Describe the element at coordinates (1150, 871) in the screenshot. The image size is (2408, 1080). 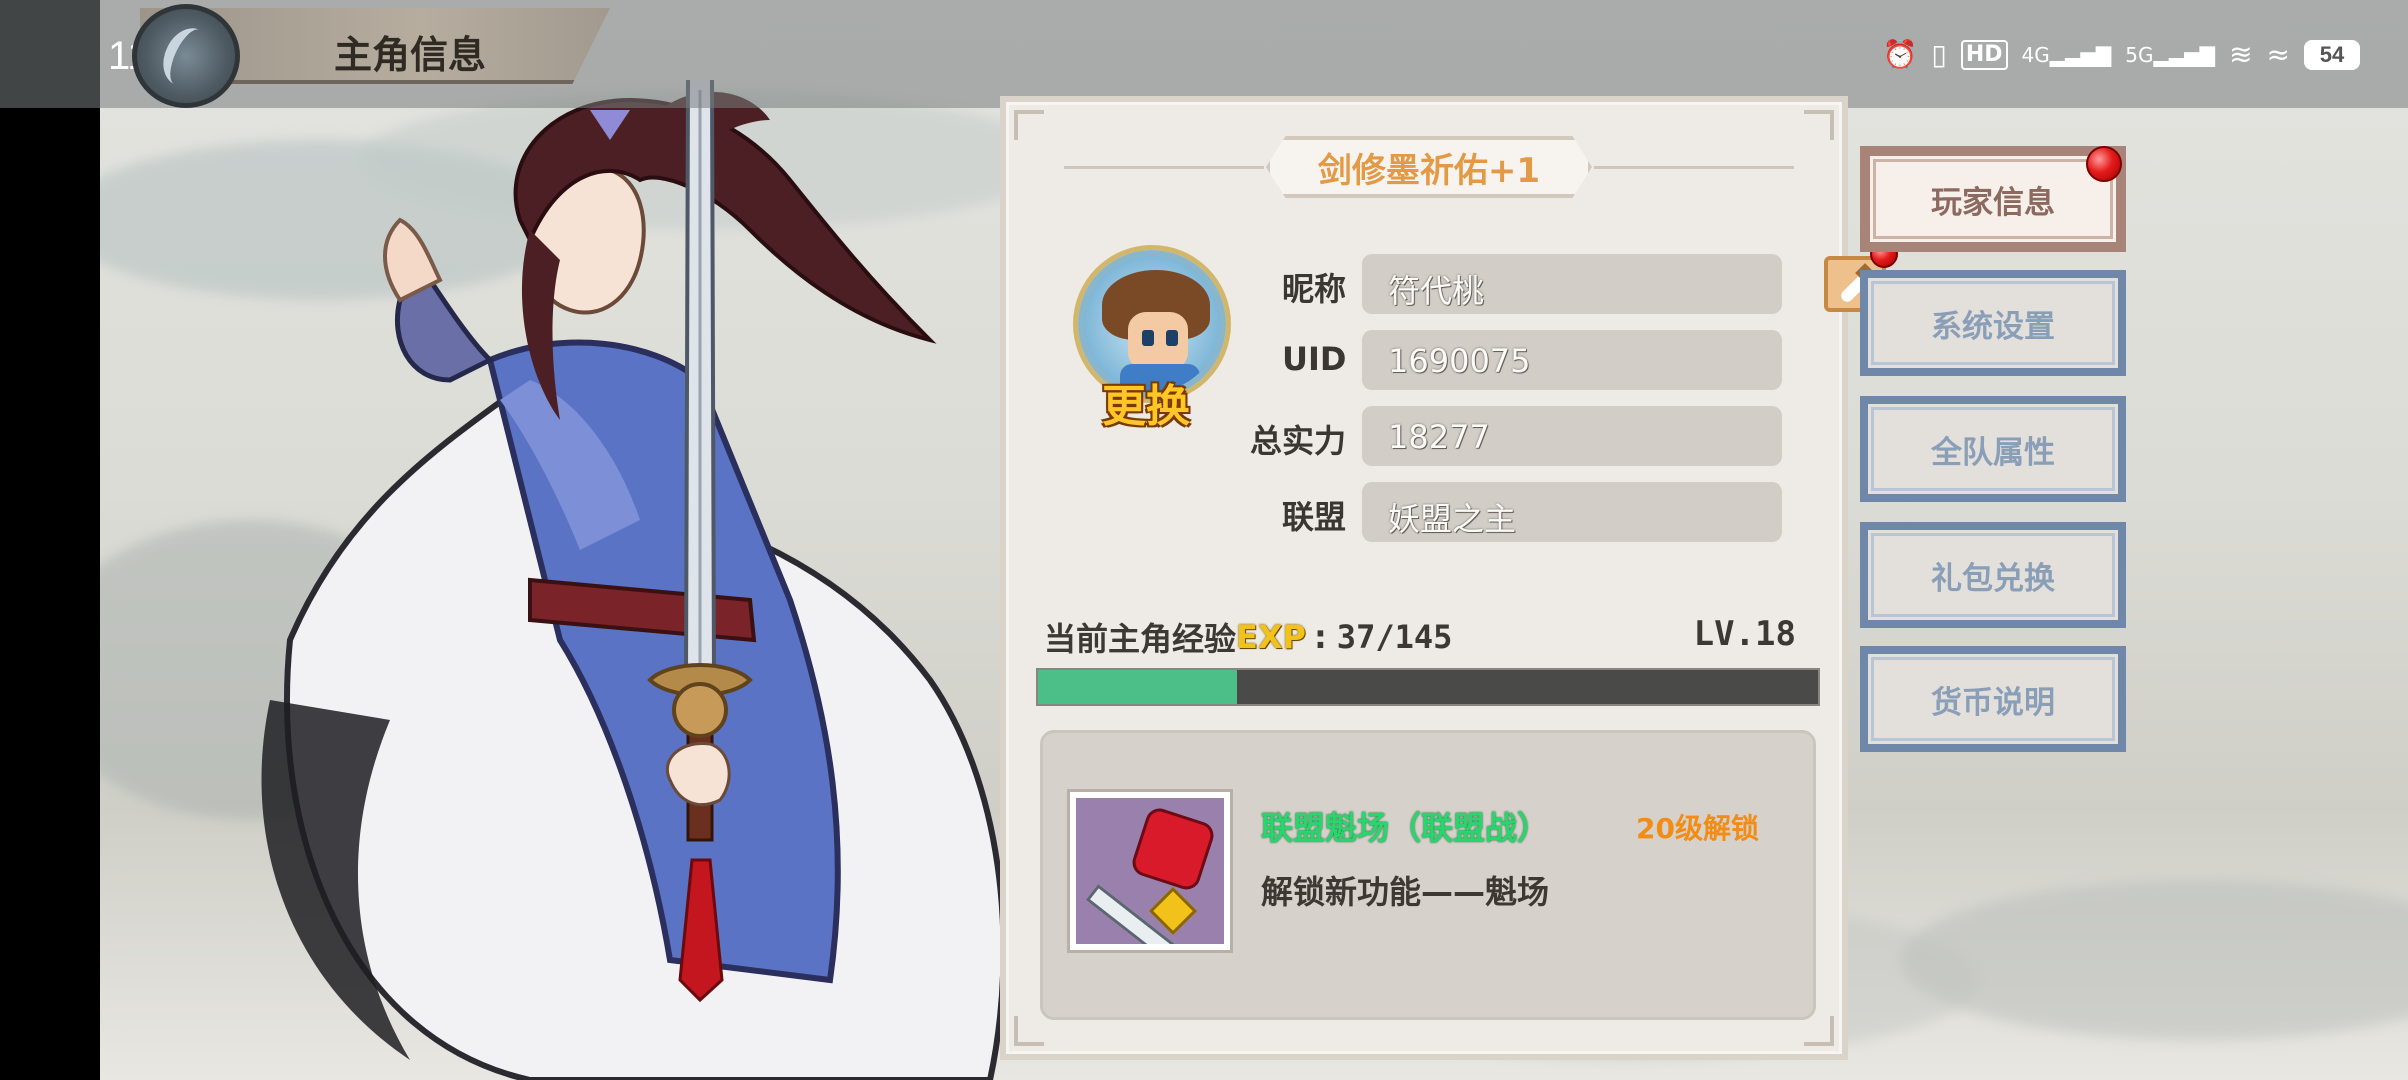
I see `alliance-arena-icon` at that location.